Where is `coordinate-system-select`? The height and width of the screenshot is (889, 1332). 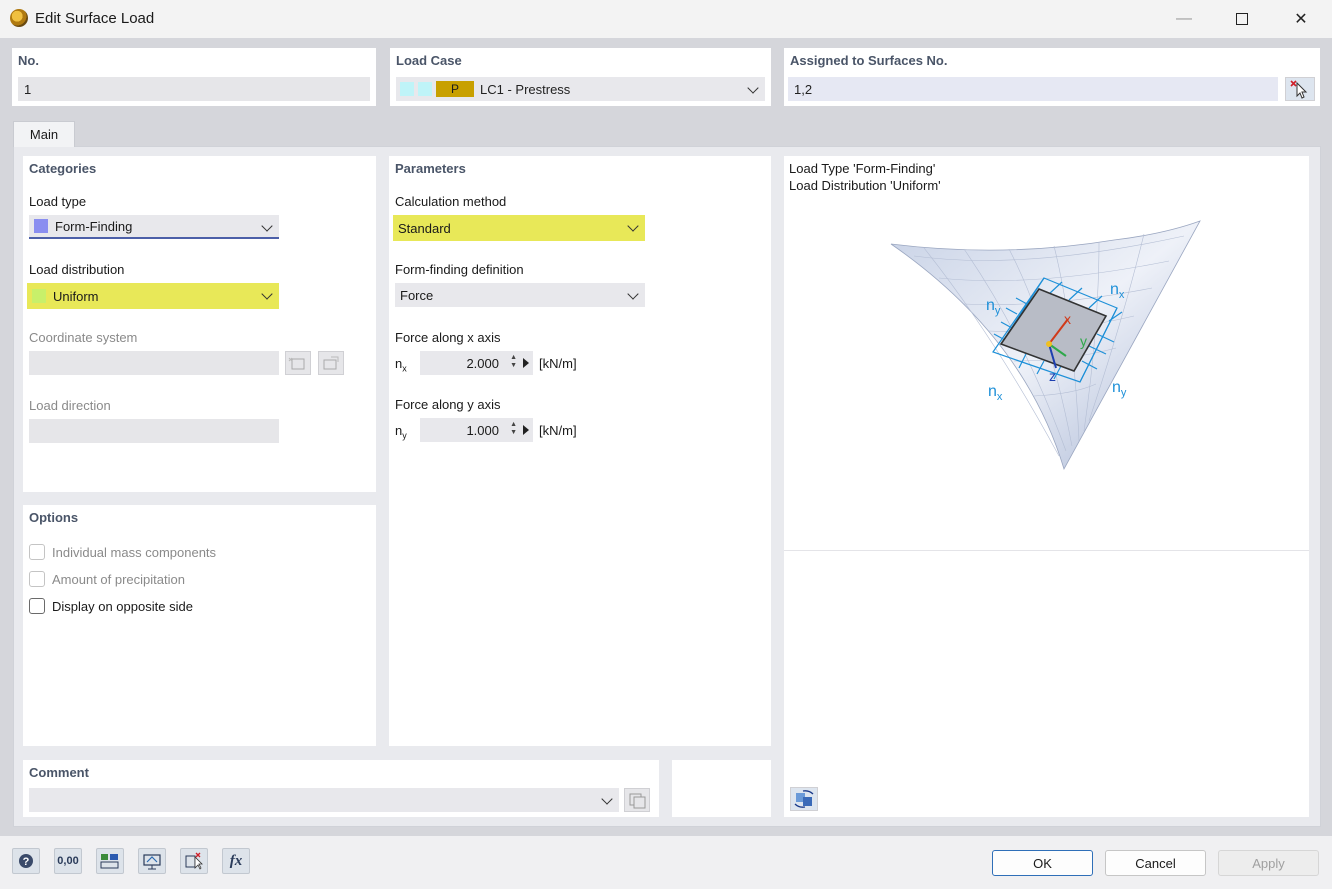 coordinate-system-select is located at coordinates (154, 363).